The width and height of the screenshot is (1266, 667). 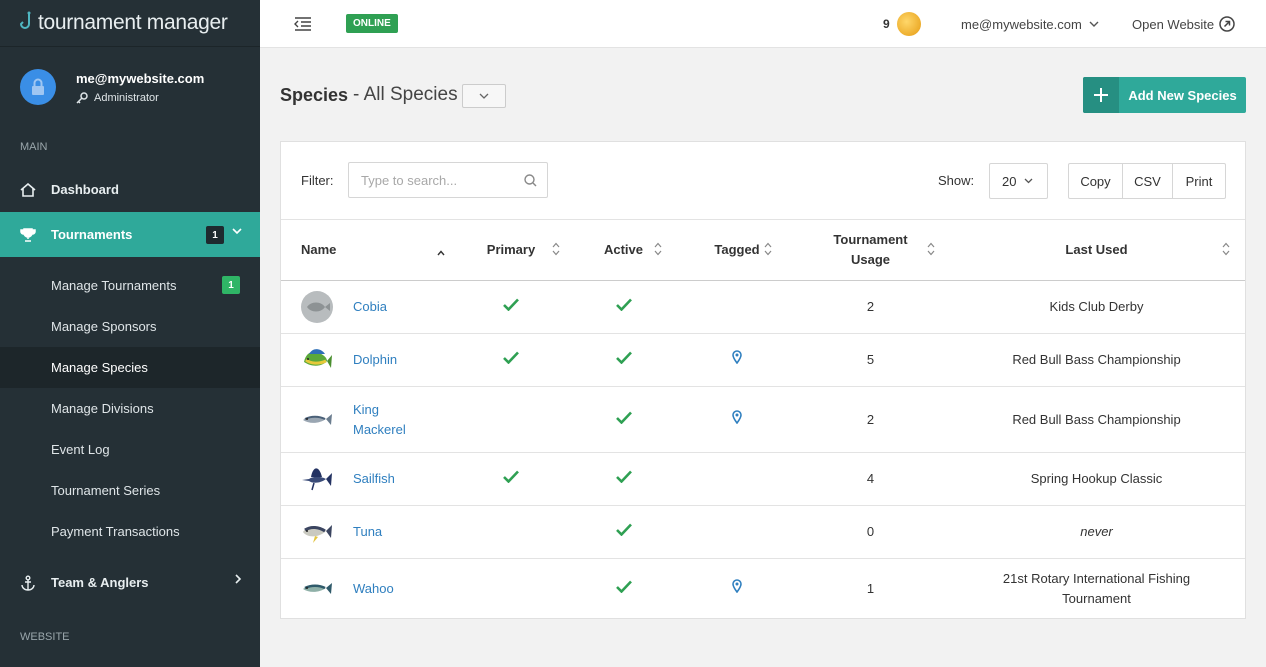 I want to click on sub-item-label: Manage Divisions, so click(x=102, y=408).